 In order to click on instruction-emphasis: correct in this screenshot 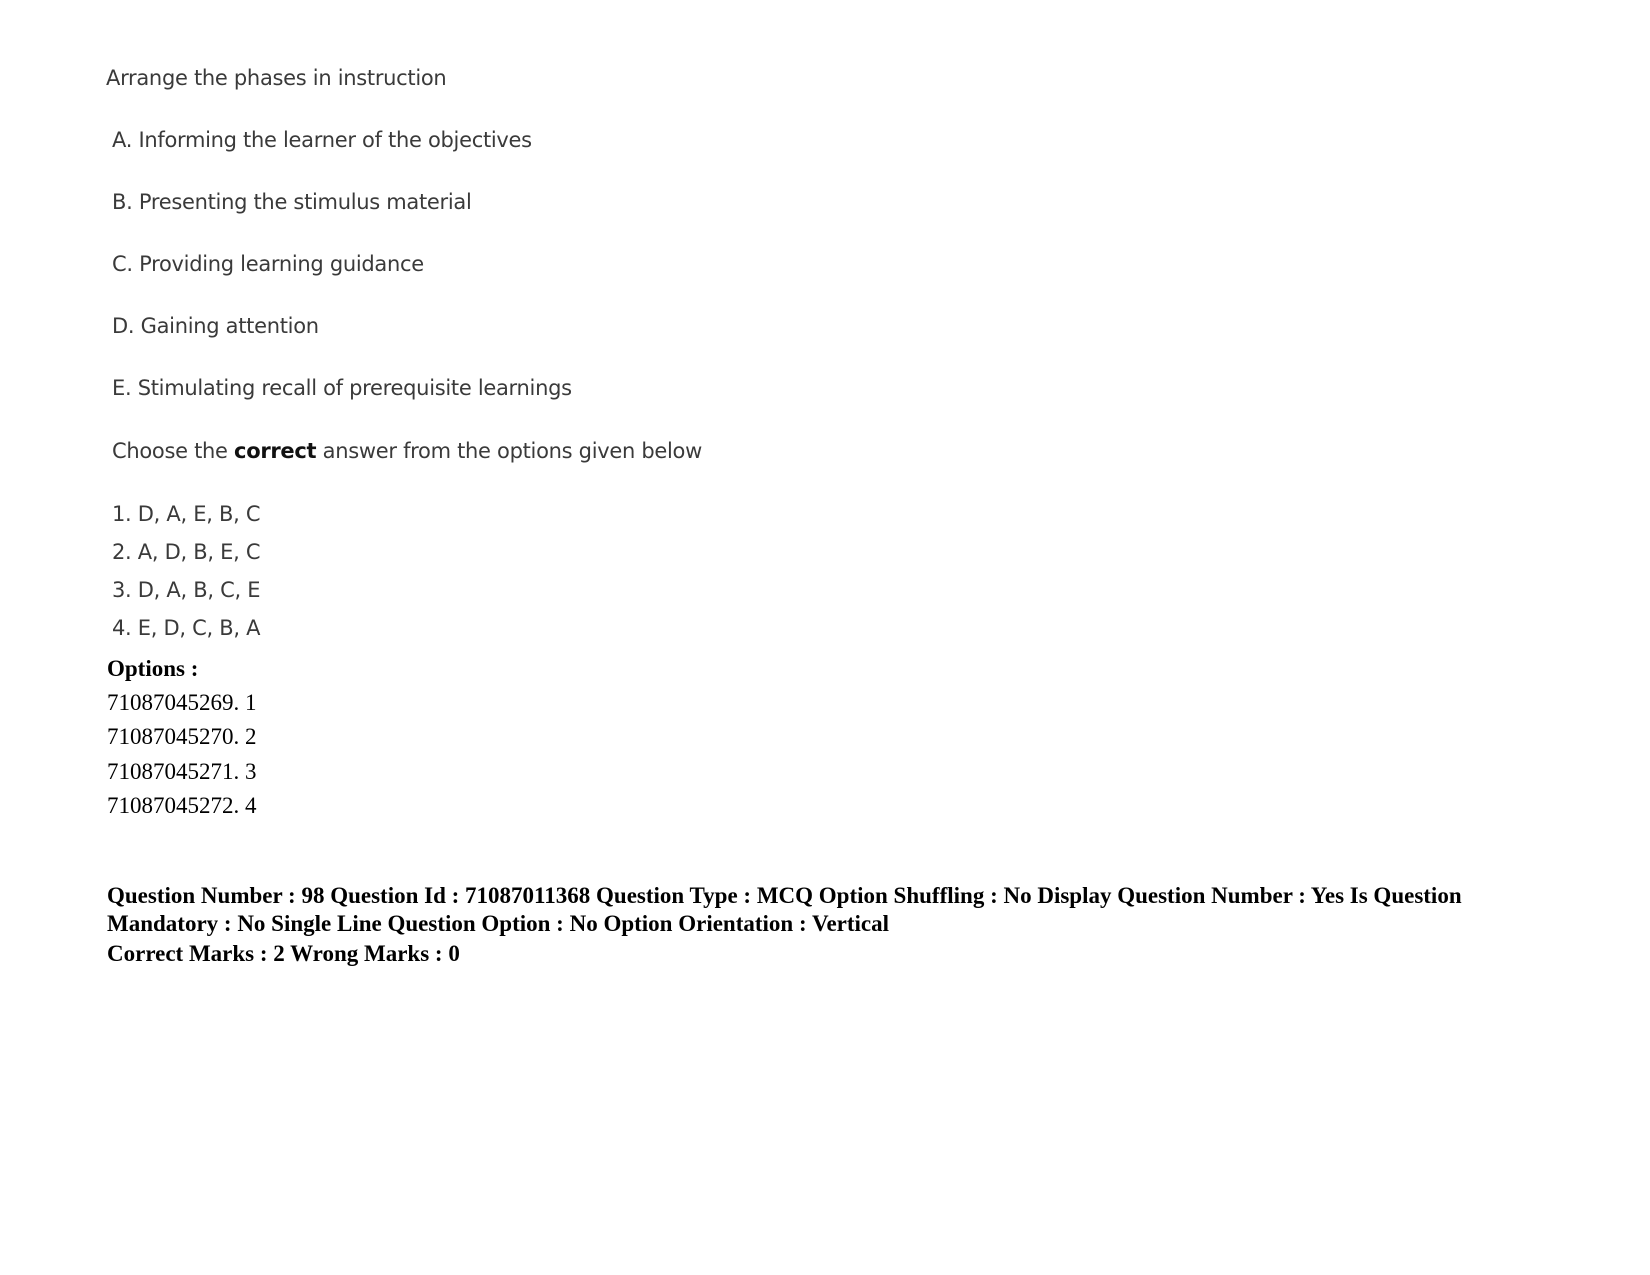, I will do `click(275, 451)`.